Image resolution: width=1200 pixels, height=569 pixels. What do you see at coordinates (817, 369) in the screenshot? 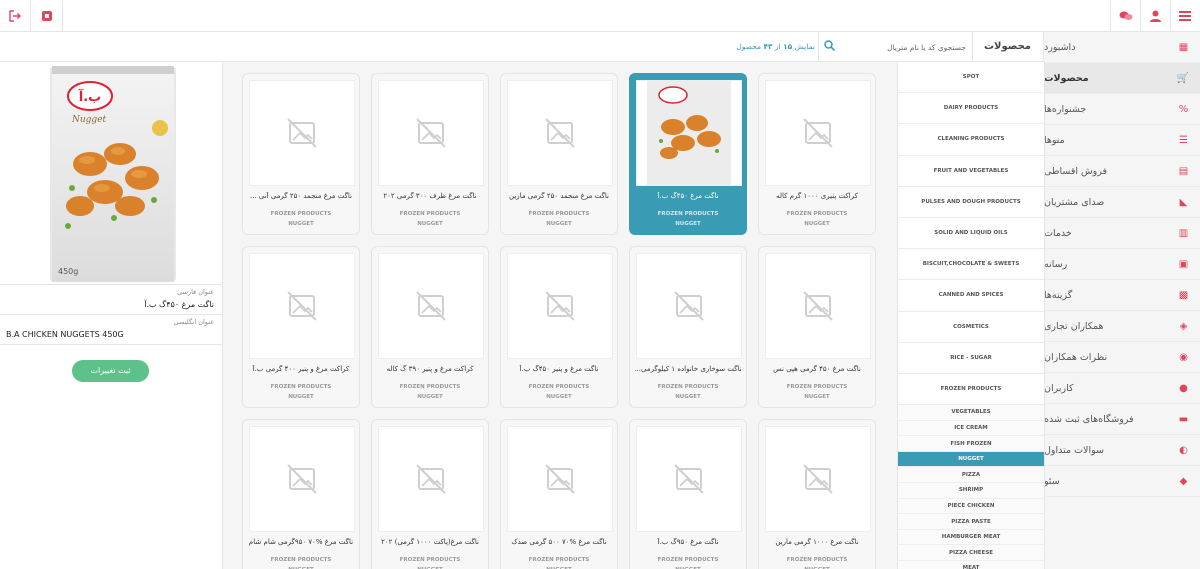
I see `product-name: ناگت مرغ ۴۵۰ گرمی هپی نس` at bounding box center [817, 369].